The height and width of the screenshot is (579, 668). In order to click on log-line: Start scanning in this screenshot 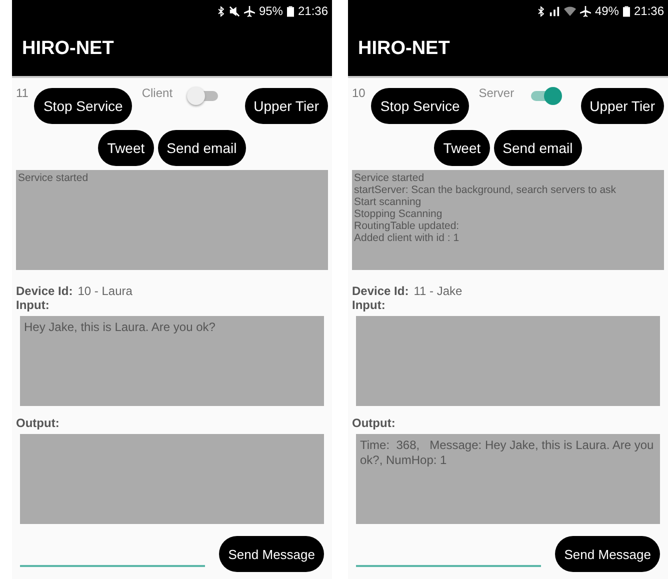, I will do `click(388, 202)`.